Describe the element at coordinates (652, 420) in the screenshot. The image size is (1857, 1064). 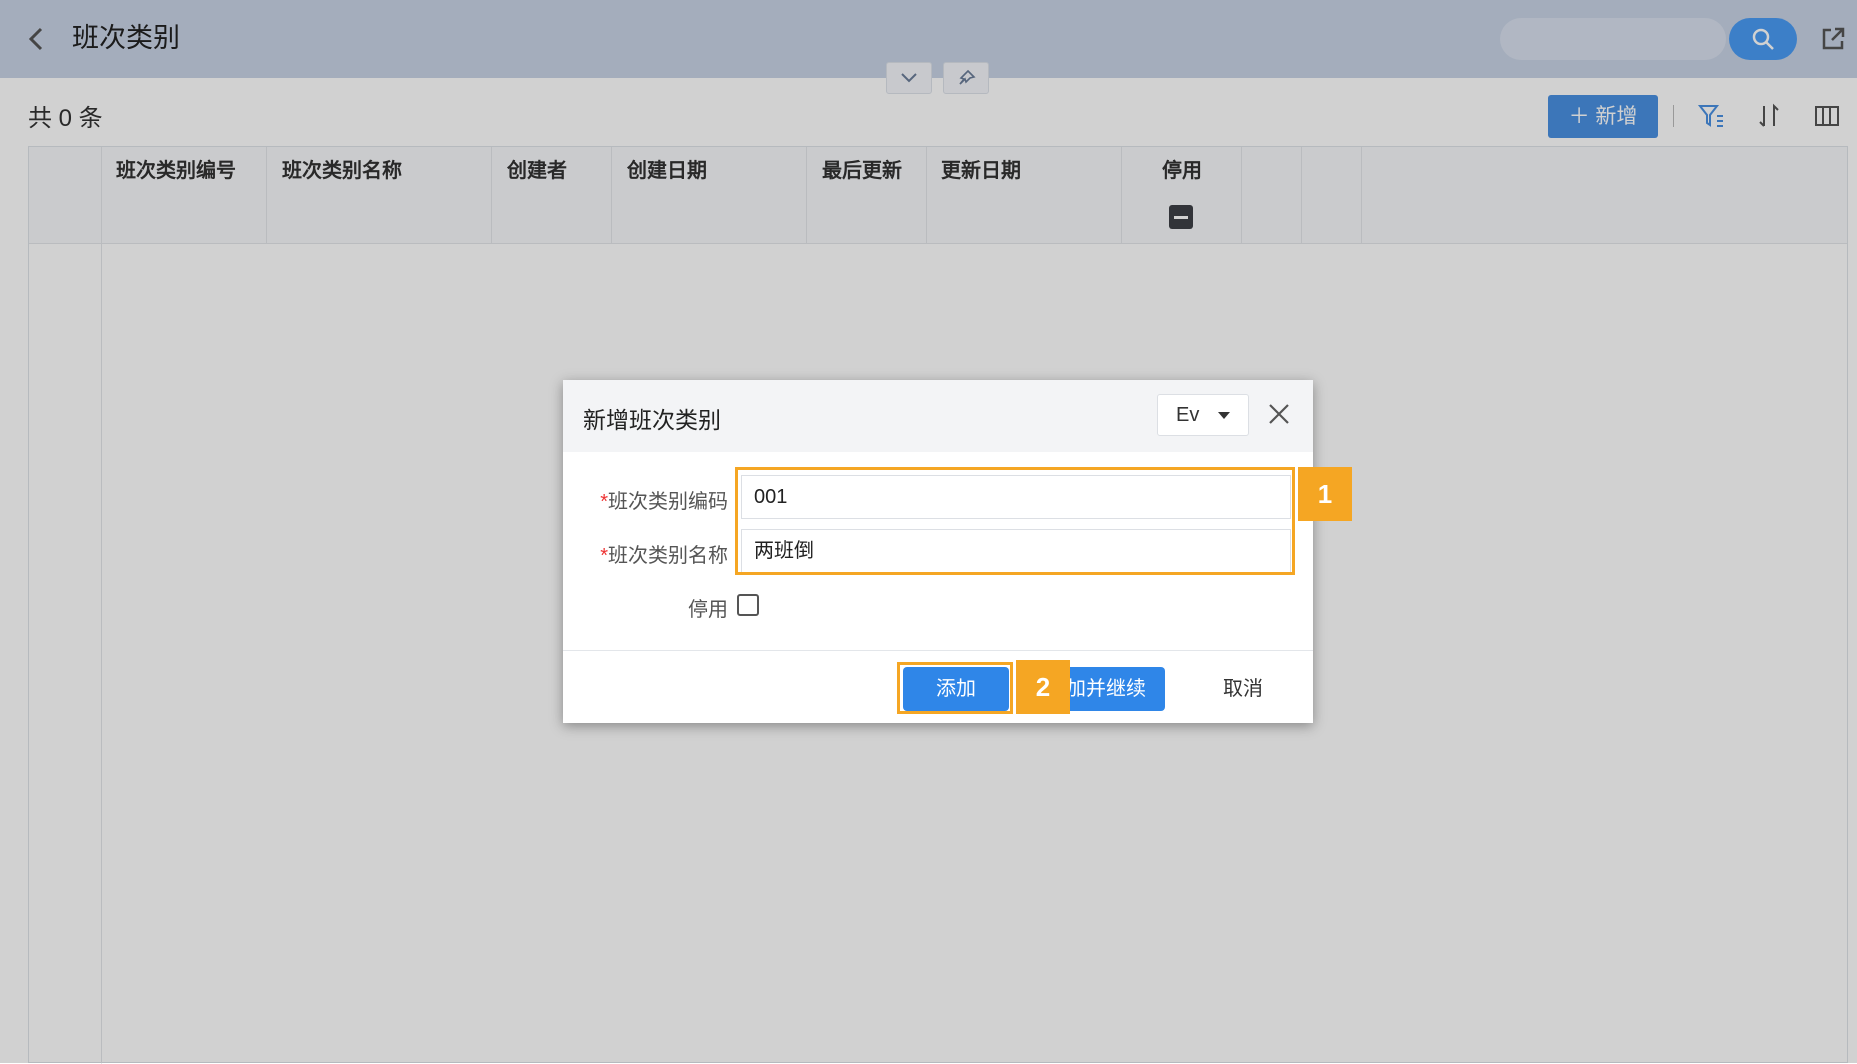
I see `dialog-title: 新增班次类别` at that location.